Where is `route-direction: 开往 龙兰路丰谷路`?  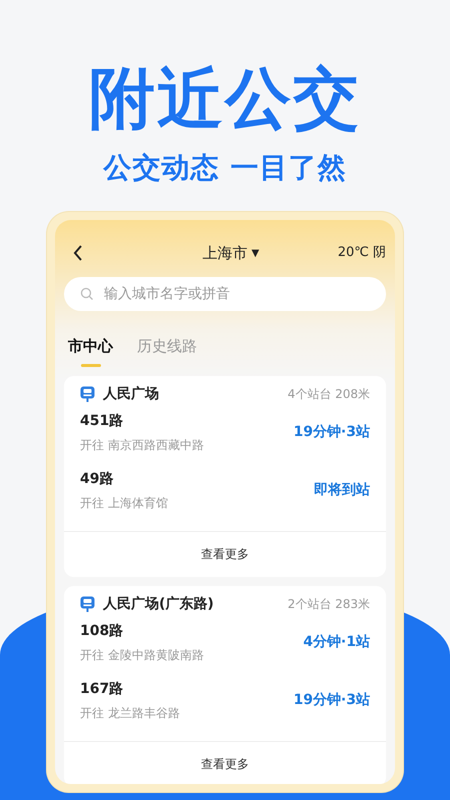 route-direction: 开往 龙兰路丰谷路 is located at coordinates (130, 713).